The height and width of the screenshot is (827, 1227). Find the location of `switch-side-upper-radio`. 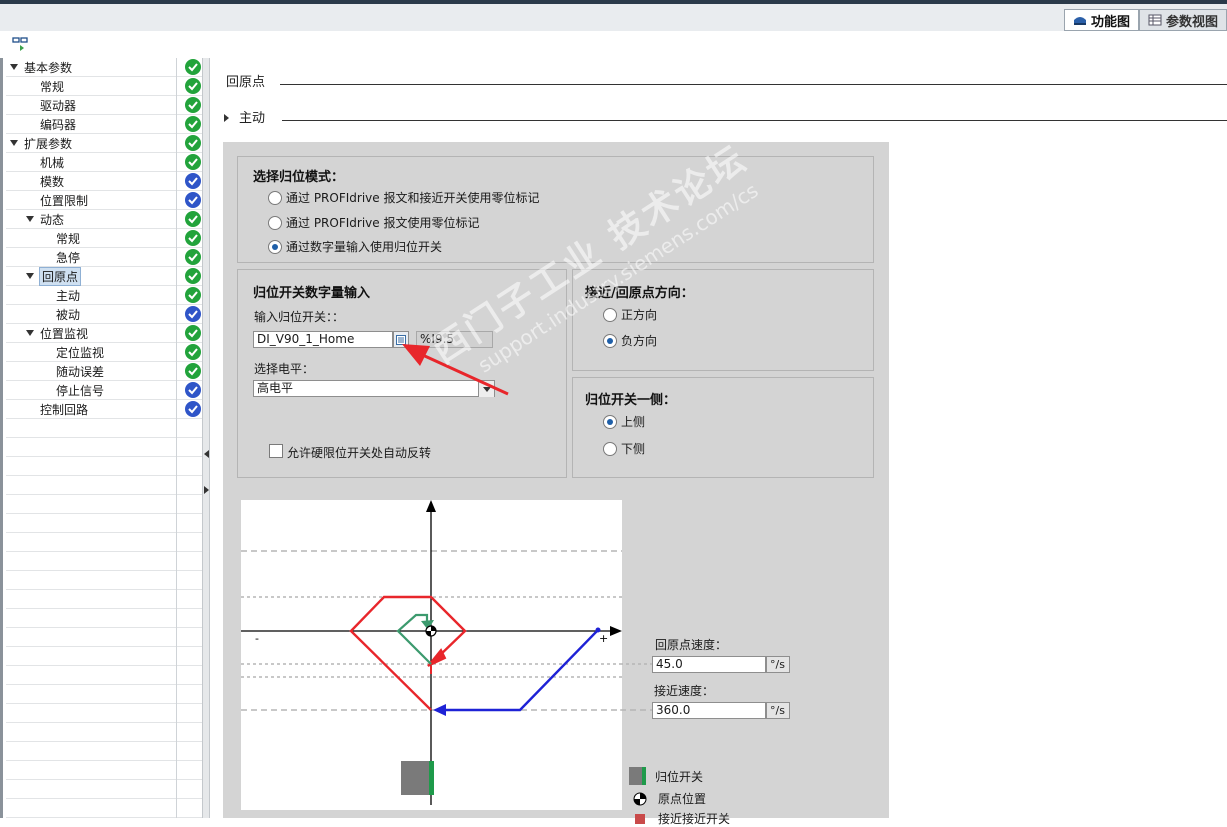

switch-side-upper-radio is located at coordinates (610, 421).